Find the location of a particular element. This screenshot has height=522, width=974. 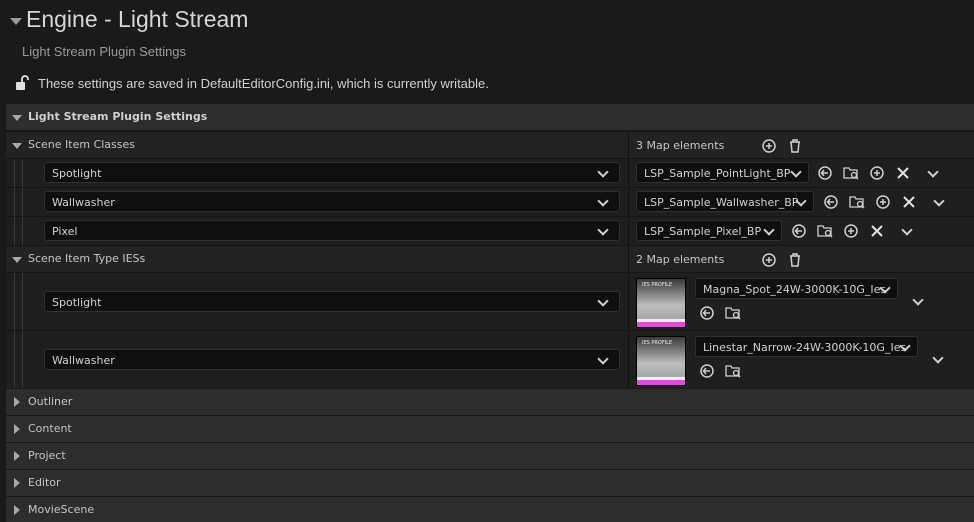

section-project: Project is located at coordinates (490, 456).